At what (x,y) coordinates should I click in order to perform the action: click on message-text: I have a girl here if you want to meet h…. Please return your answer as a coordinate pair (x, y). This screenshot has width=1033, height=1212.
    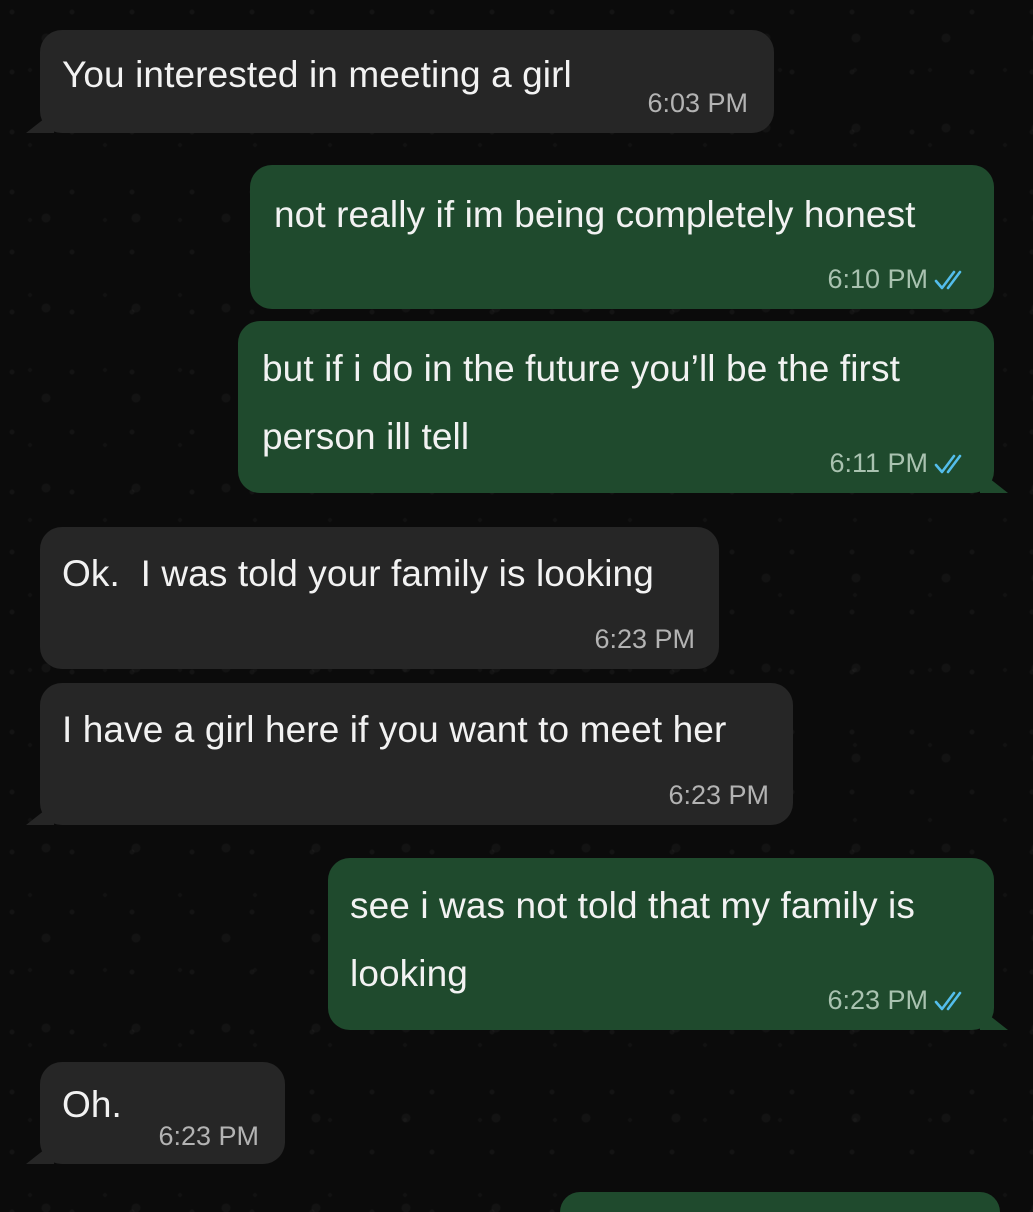
    Looking at the image, I should click on (394, 729).